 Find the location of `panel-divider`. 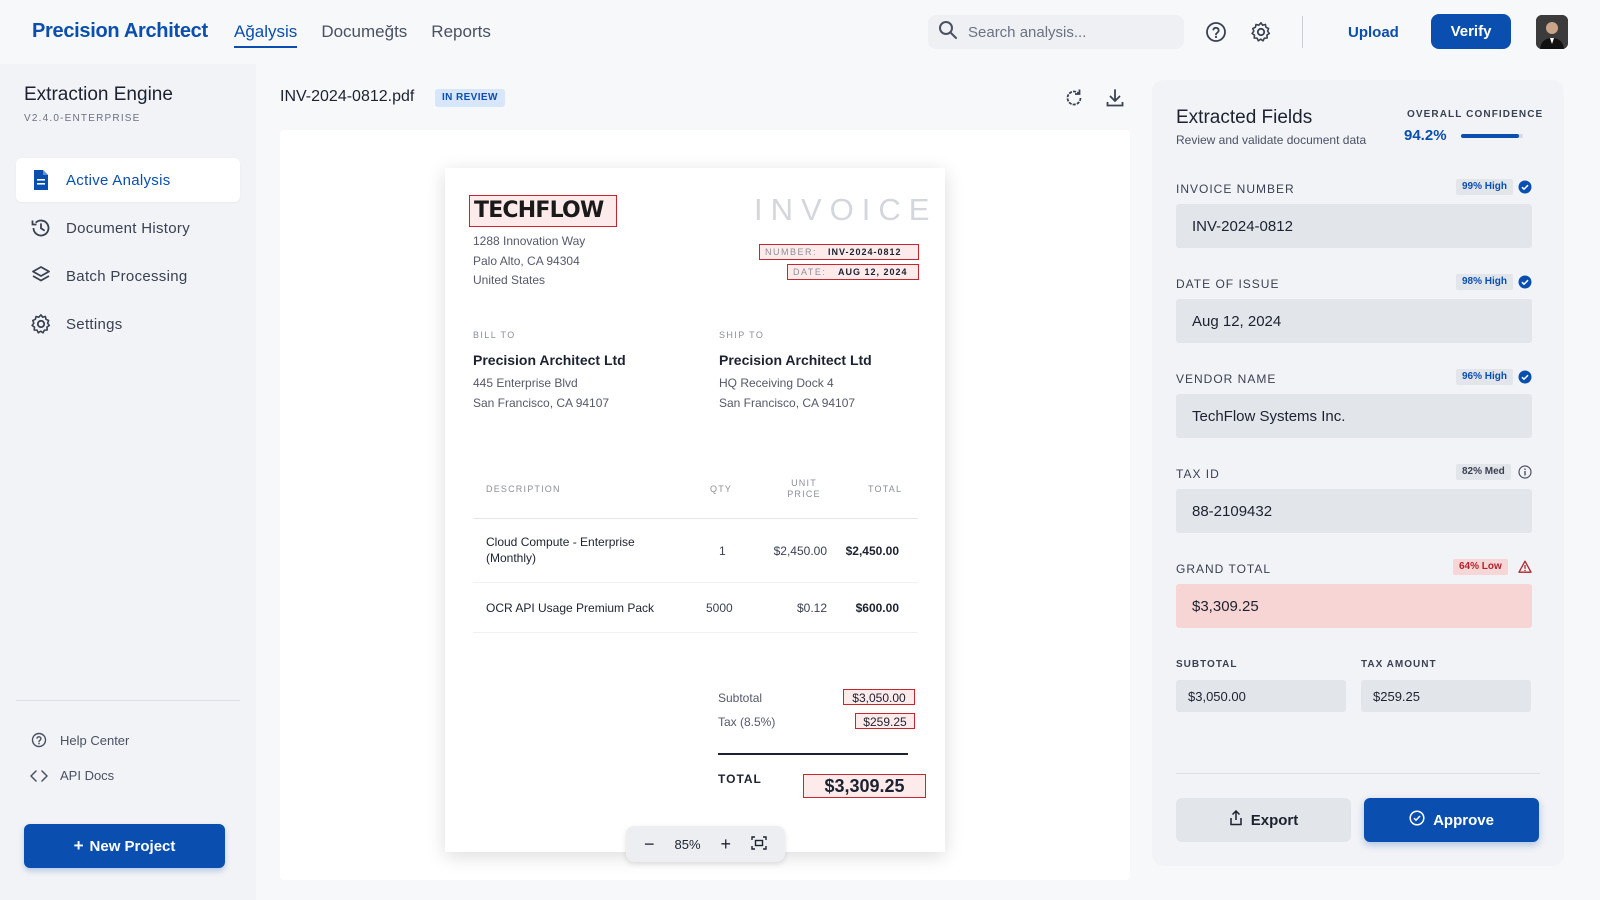

panel-divider is located at coordinates (1358, 773).